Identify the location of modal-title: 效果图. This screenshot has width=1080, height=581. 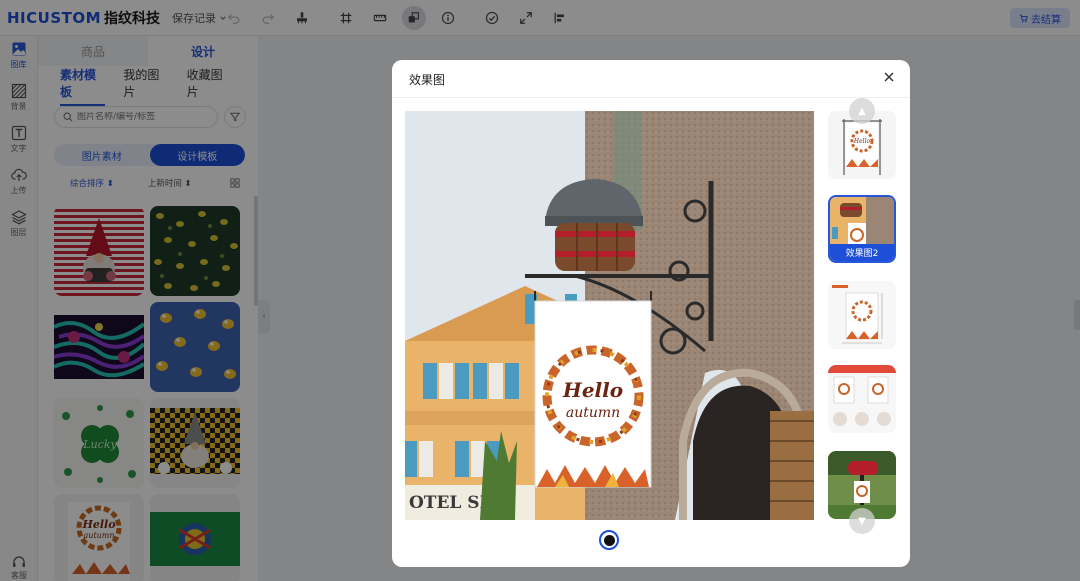
(427, 80).